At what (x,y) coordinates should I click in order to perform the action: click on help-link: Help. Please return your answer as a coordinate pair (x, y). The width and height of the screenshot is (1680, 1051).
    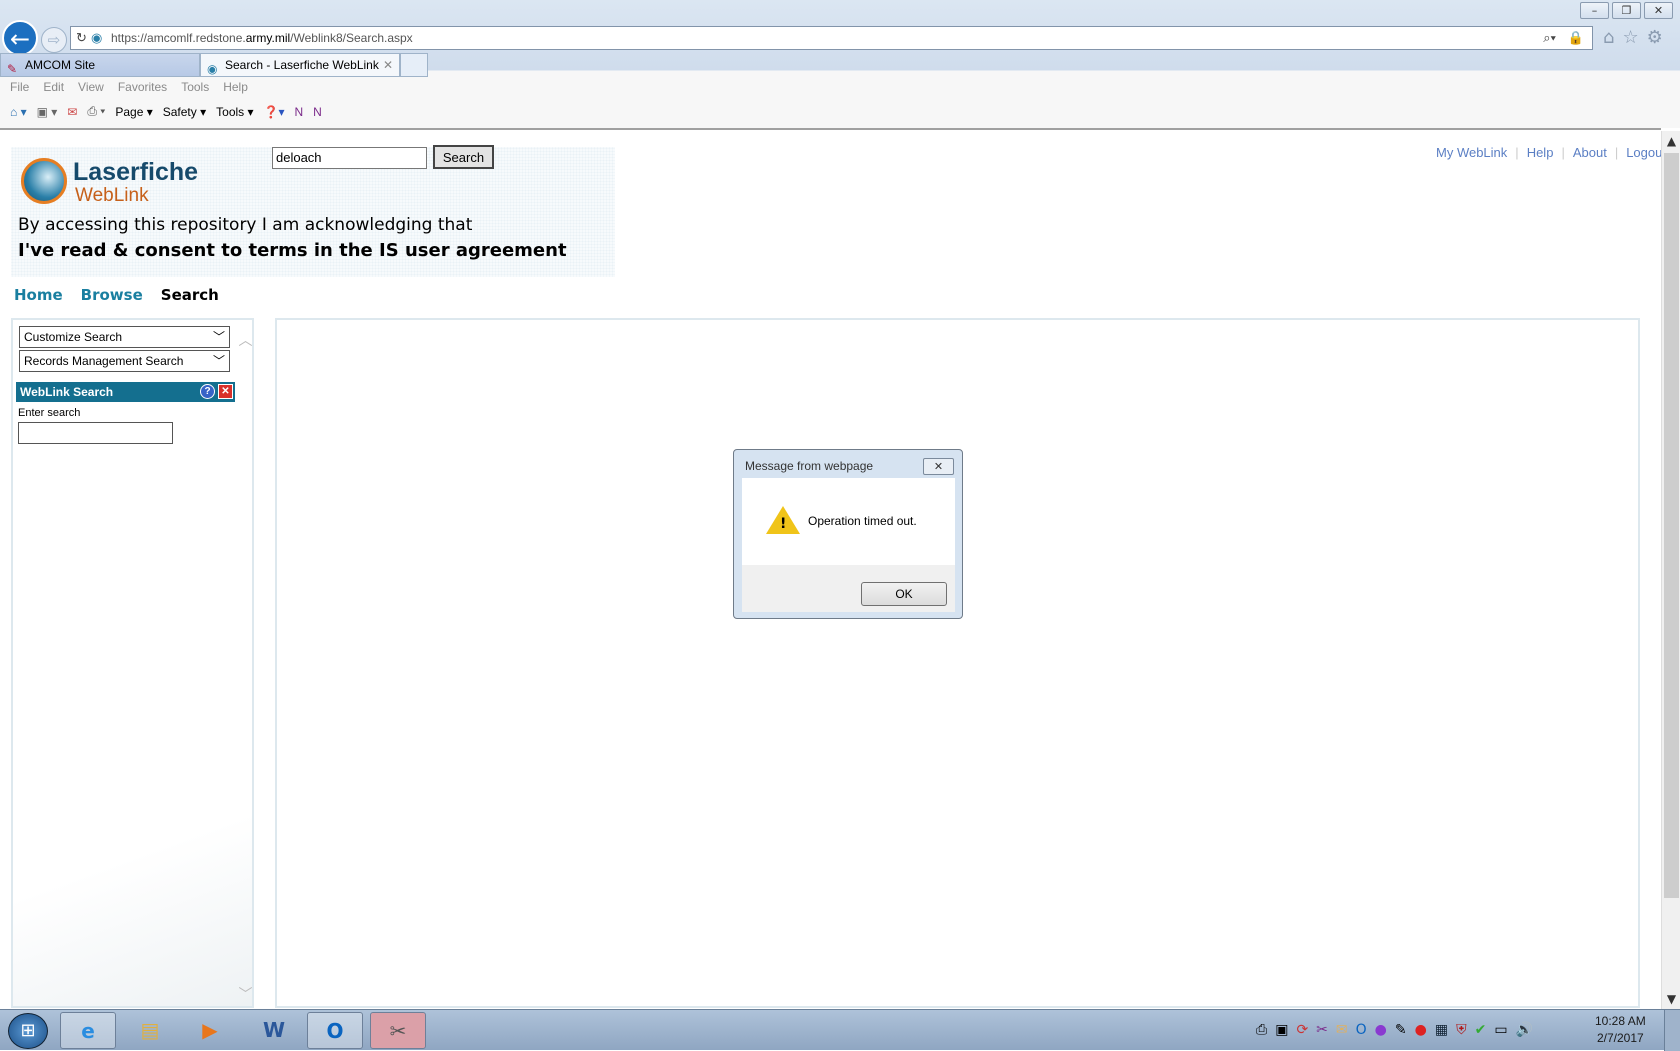
    Looking at the image, I should click on (1540, 152).